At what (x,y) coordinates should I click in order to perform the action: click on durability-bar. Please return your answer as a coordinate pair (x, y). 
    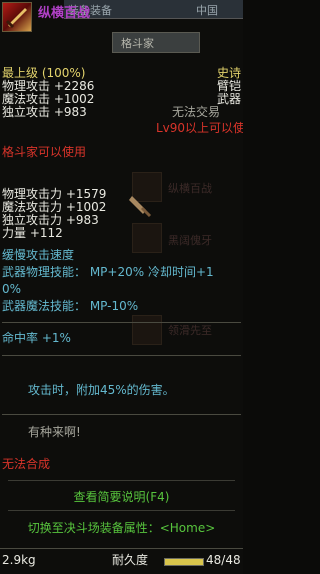
    Looking at the image, I should click on (184, 562).